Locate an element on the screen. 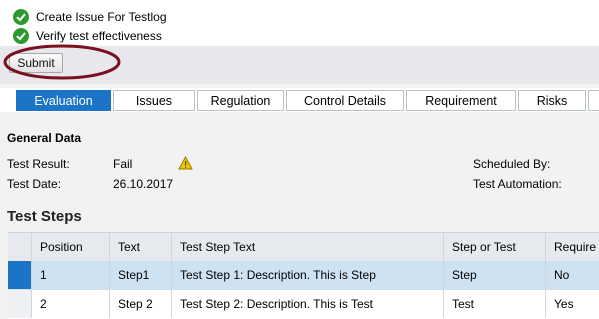 The image size is (599, 319). select-all-cell is located at coordinates (19, 247).